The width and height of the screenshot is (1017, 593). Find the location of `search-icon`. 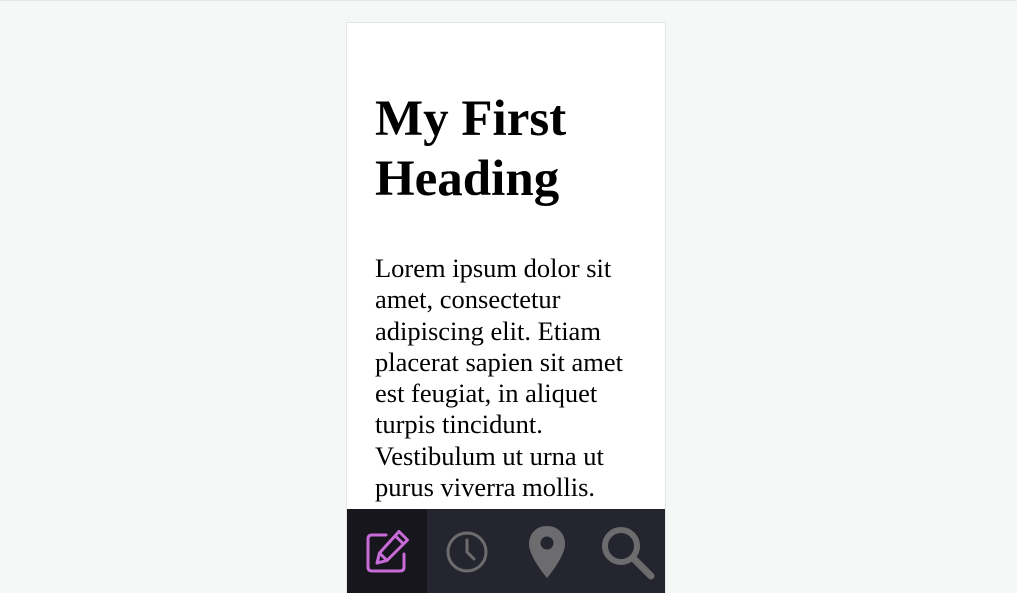

search-icon is located at coordinates (627, 552).